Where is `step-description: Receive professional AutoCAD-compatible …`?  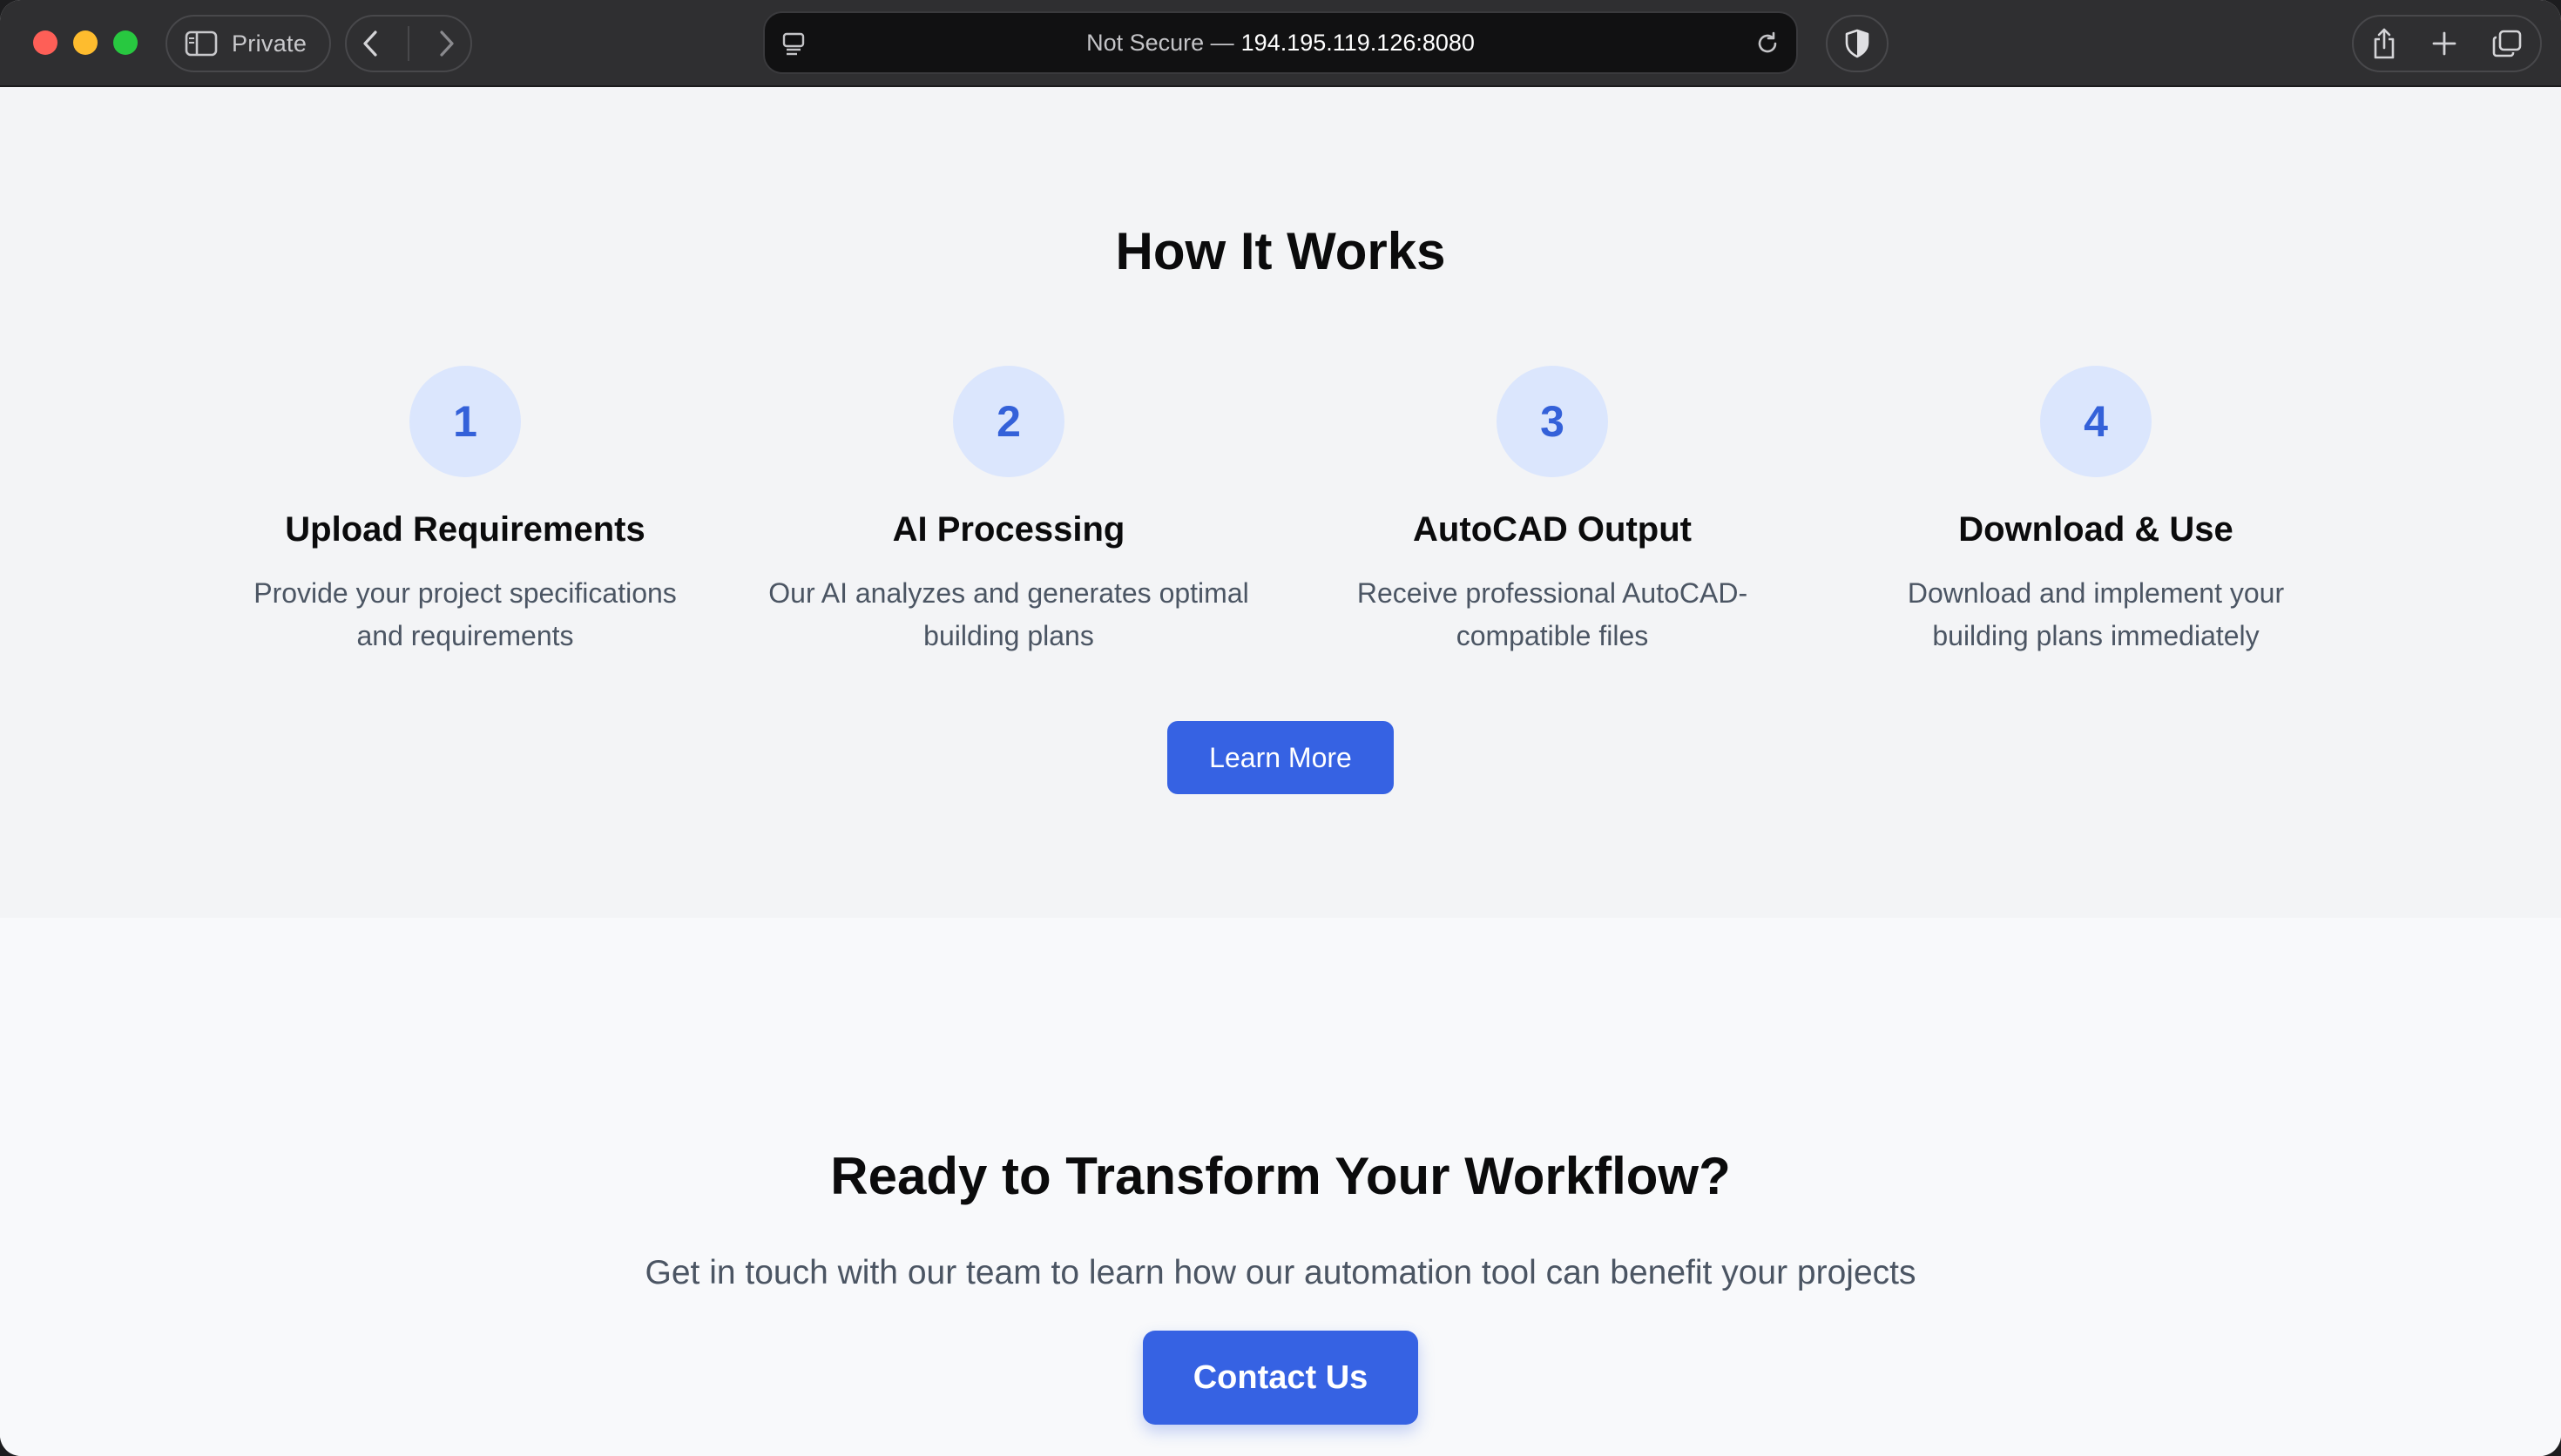 step-description: Receive professional AutoCAD-compatible … is located at coordinates (1552, 614).